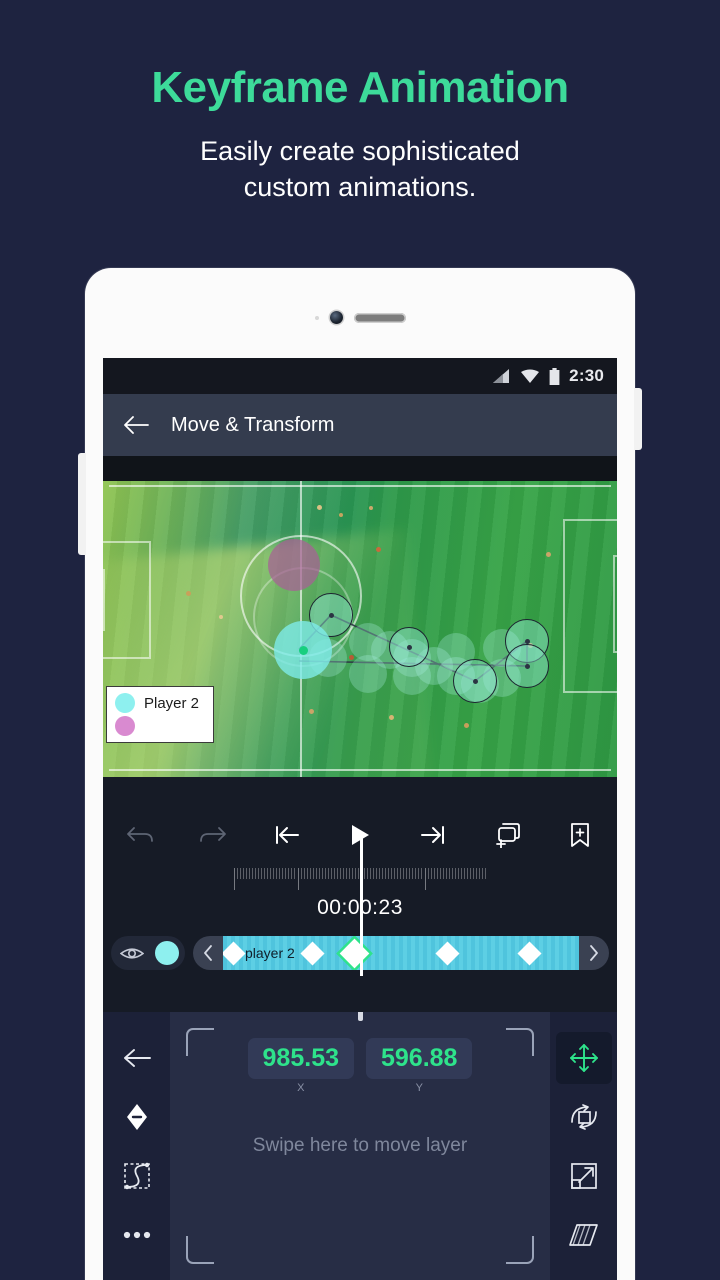 This screenshot has width=720, height=1280. What do you see at coordinates (139, 835) in the screenshot?
I see `undo-button` at bounding box center [139, 835].